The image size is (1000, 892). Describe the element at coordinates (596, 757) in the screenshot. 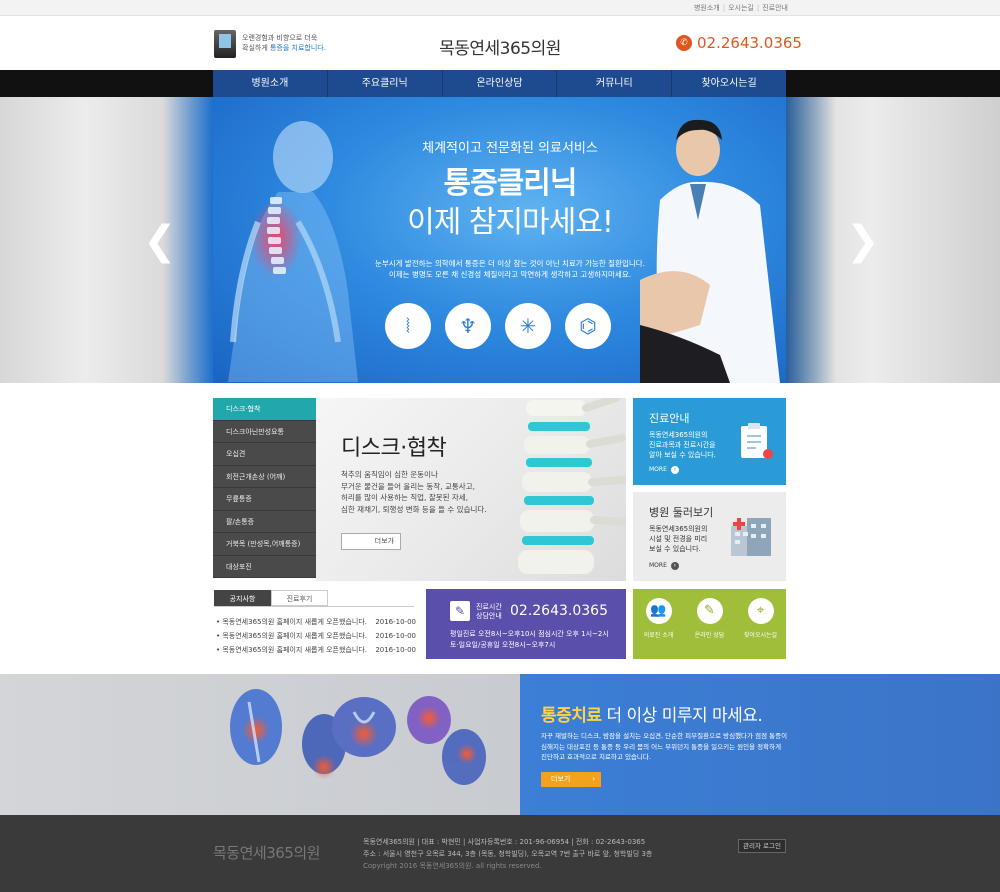

I see `banner-text-line: 진단하고 효과적으로 치료하고 있습니다.` at that location.